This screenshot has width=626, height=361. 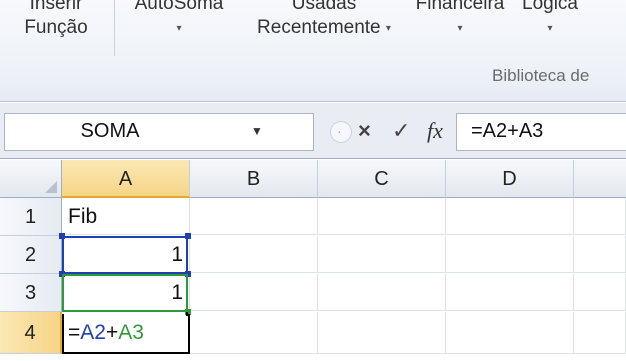 I want to click on recently-used-button: Usadas Recentemente ▾, so click(x=324, y=20).